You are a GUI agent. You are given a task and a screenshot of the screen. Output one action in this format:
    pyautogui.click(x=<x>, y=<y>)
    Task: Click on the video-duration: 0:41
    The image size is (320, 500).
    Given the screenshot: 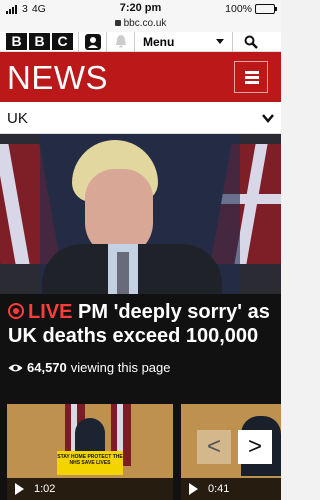 What is the action you would take?
    pyautogui.click(x=219, y=489)
    